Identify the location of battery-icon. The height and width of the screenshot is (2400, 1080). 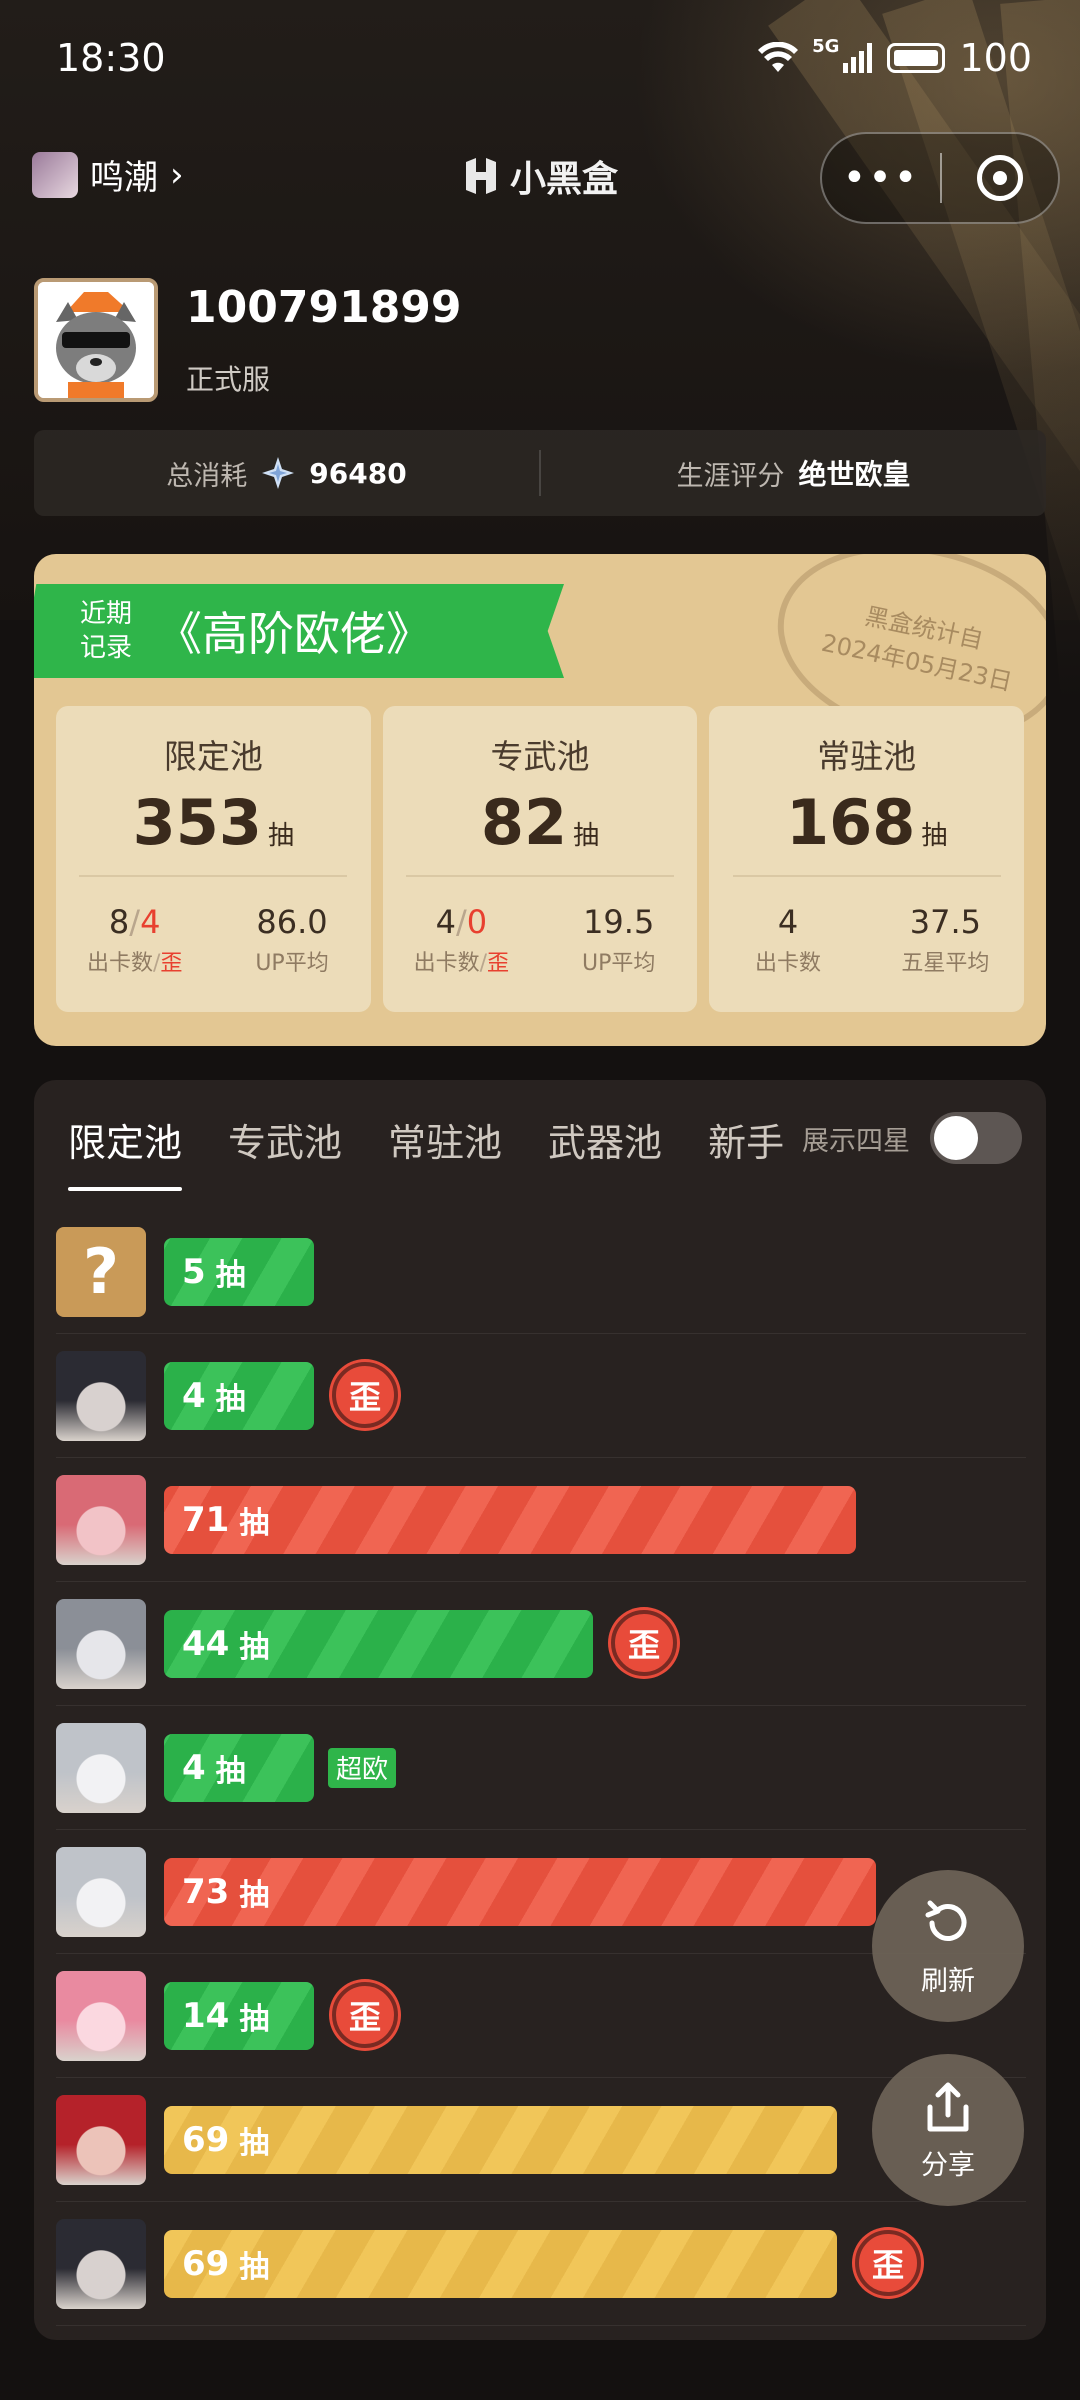
(916, 58).